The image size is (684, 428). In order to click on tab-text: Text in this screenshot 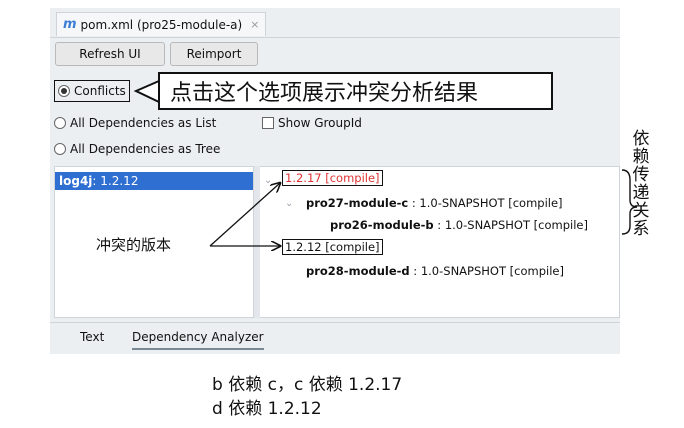, I will do `click(92, 337)`.